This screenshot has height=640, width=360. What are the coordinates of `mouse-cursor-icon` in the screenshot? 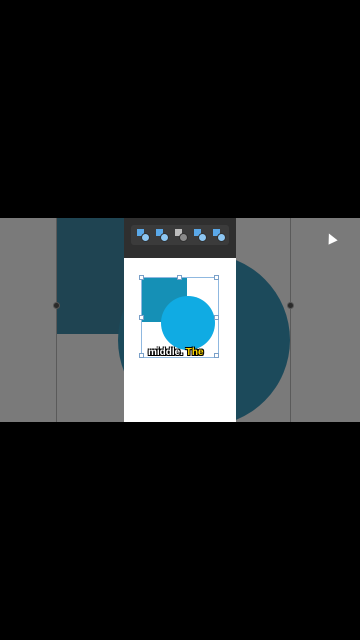 It's located at (331, 238).